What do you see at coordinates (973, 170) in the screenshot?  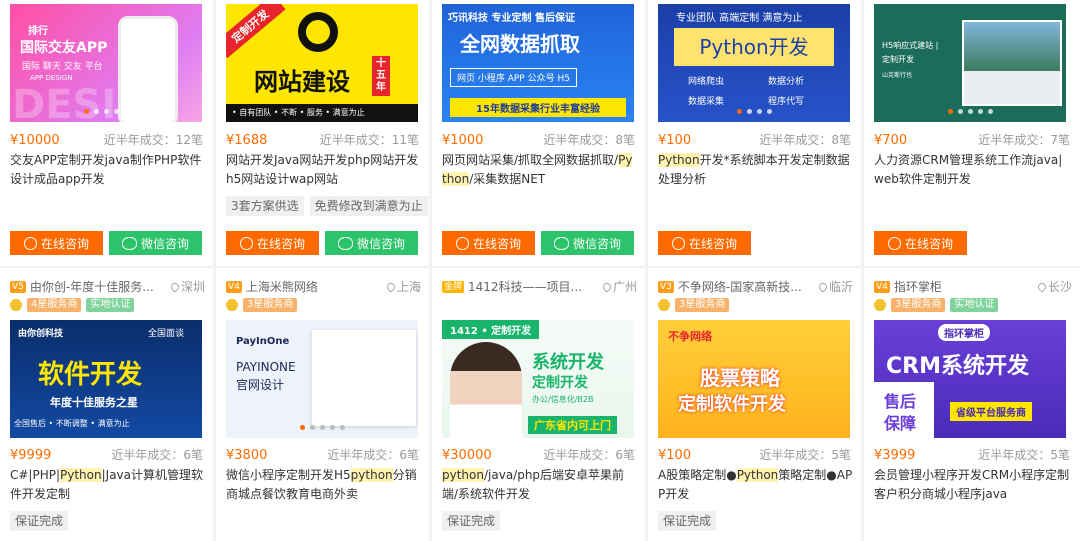 I see `card-title: 人力资源CRM管理系统工作流java|web软件定制开发` at bounding box center [973, 170].